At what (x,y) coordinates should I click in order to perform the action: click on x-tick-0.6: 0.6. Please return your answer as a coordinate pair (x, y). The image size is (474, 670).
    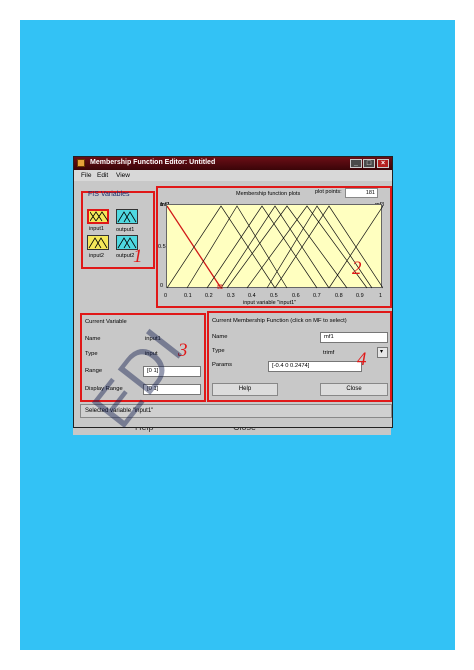
    Looking at the image, I should click on (296, 296).